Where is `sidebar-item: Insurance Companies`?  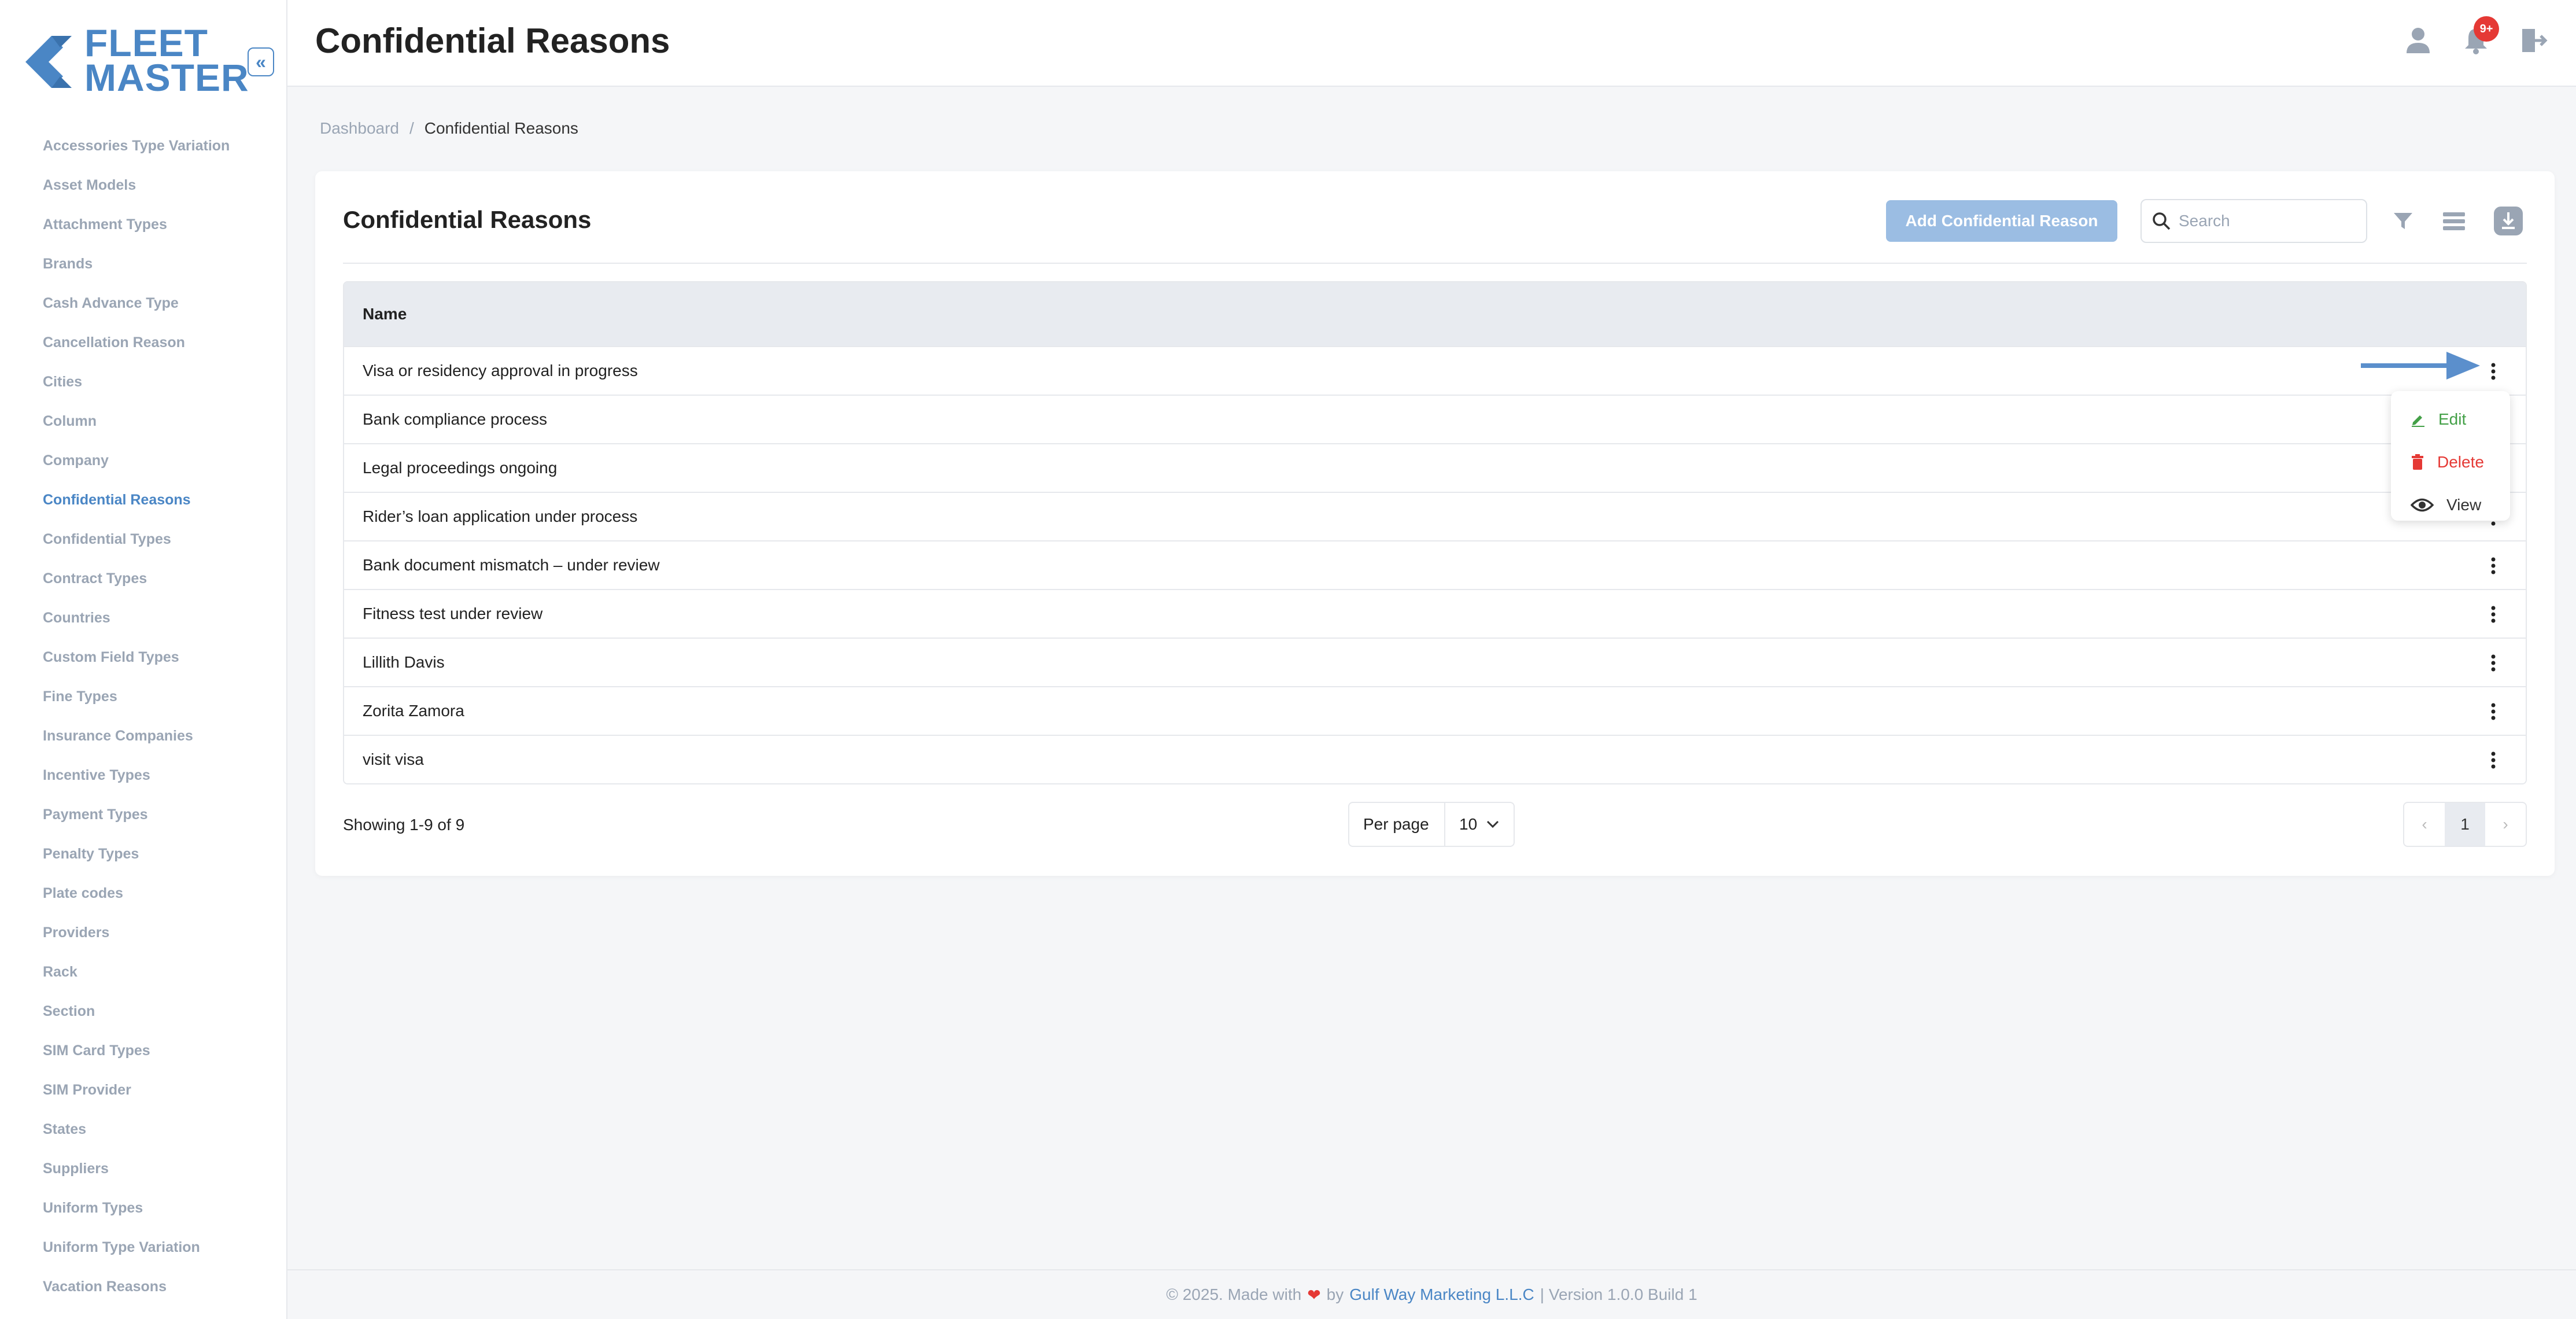 sidebar-item: Insurance Companies is located at coordinates (136, 736).